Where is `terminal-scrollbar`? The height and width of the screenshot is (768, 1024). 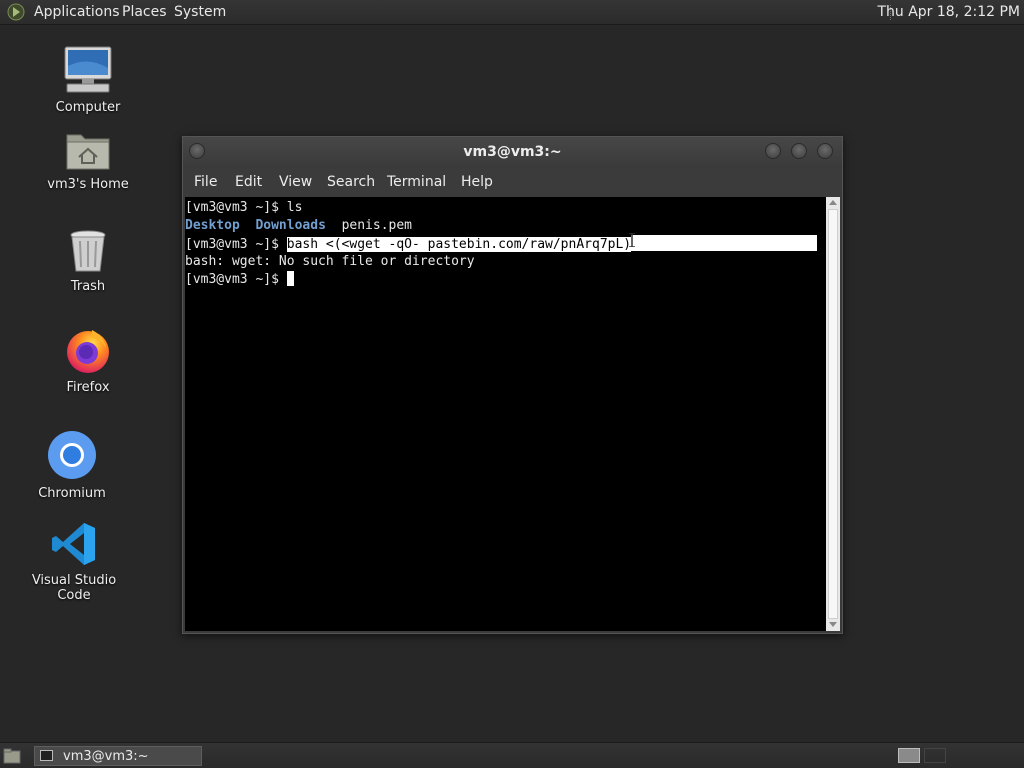 terminal-scrollbar is located at coordinates (833, 414).